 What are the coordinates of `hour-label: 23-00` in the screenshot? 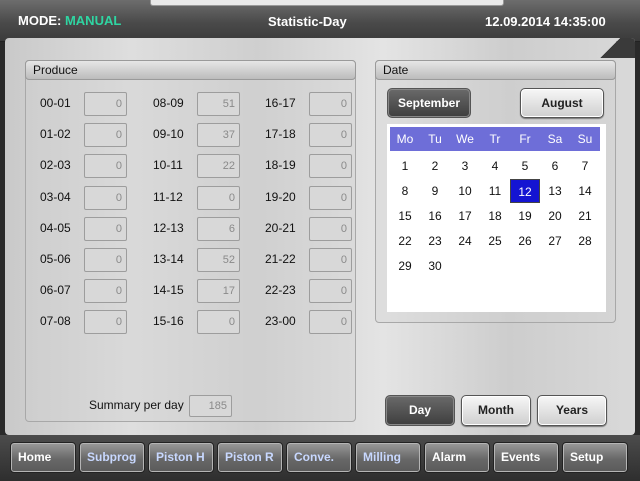 It's located at (280, 321).